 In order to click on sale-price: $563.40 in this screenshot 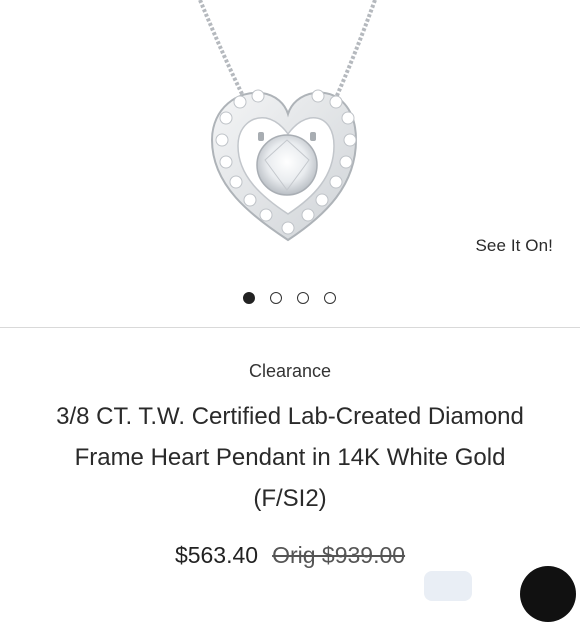, I will do `click(216, 555)`.